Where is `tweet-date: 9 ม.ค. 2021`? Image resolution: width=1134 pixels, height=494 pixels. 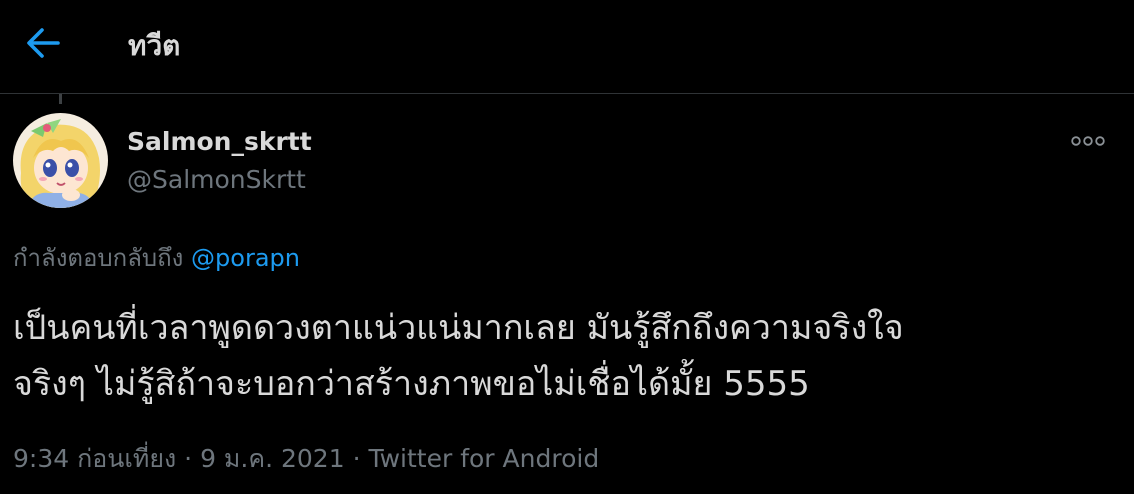
tweet-date: 9 ม.ค. 2021 is located at coordinates (272, 458).